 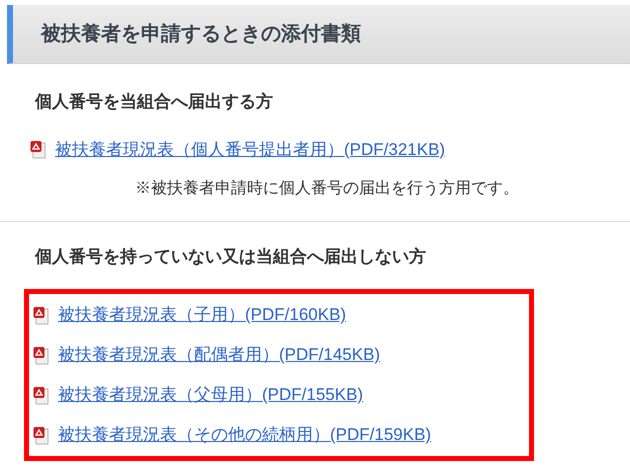 I want to click on pdf-download-link: 被扶養者現況表（個人番号提出者用）(PDF/321KB), so click(x=250, y=149).